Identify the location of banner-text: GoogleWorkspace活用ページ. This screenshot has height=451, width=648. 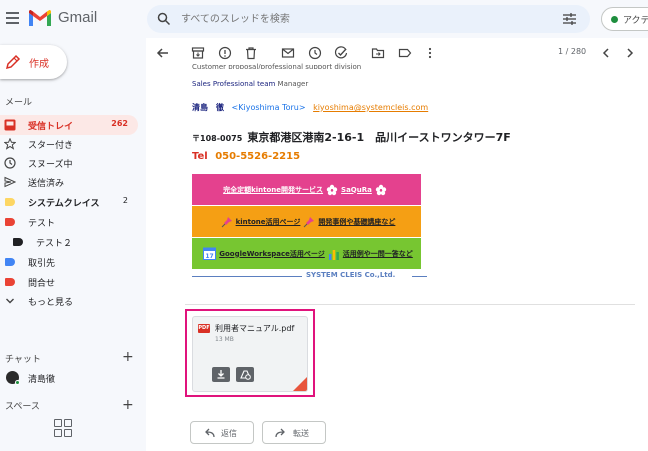
(272, 253).